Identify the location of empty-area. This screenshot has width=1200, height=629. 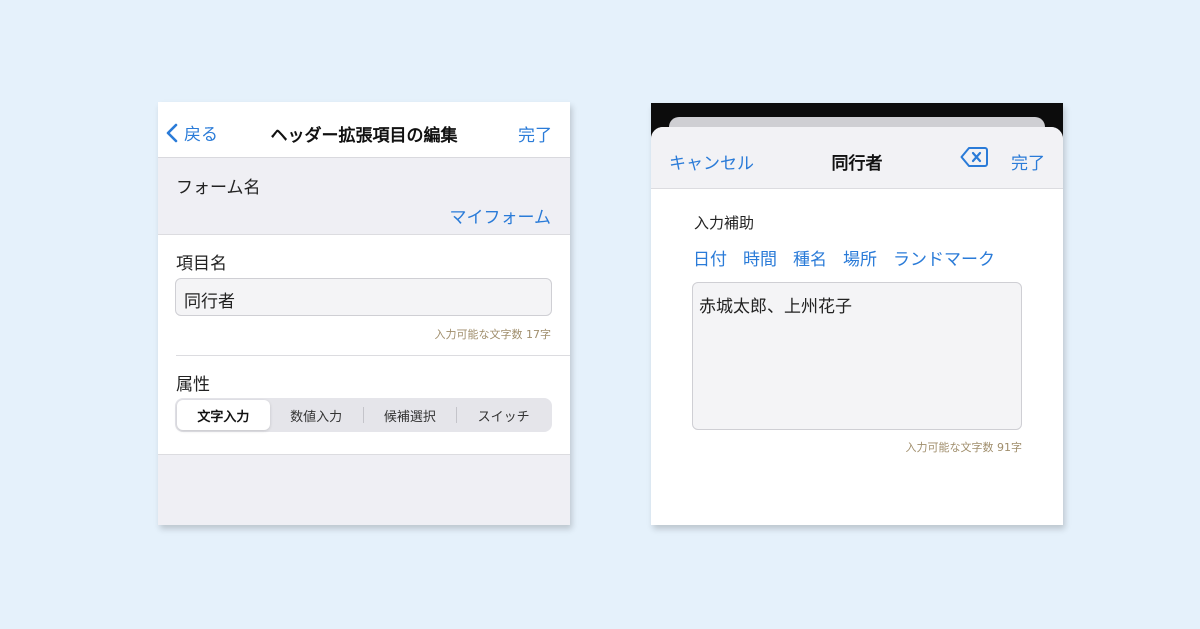
(364, 489).